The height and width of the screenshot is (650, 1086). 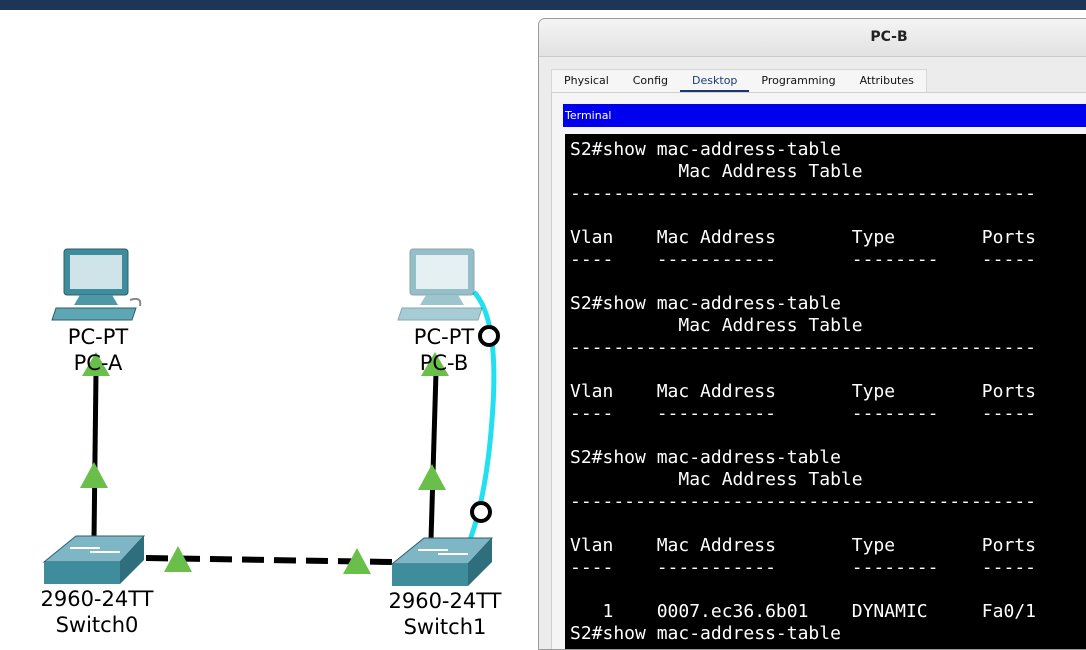 I want to click on device-name: Switch1, so click(x=445, y=627).